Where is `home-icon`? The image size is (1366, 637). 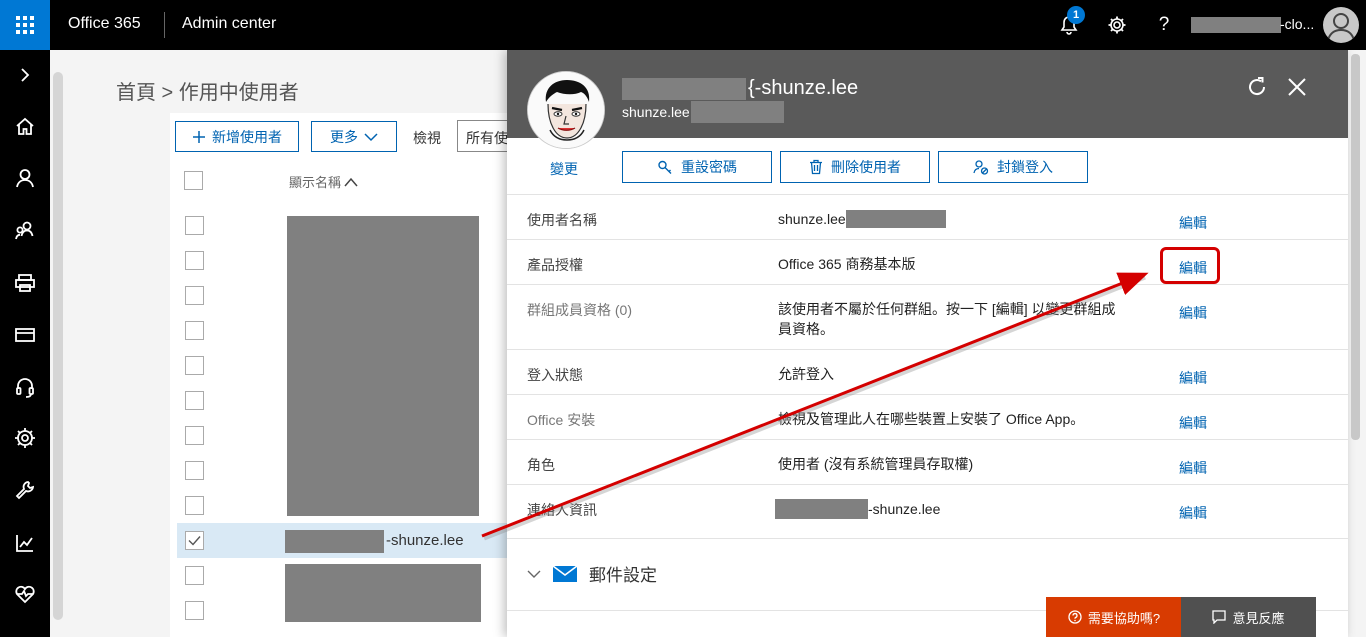
home-icon is located at coordinates (25, 126).